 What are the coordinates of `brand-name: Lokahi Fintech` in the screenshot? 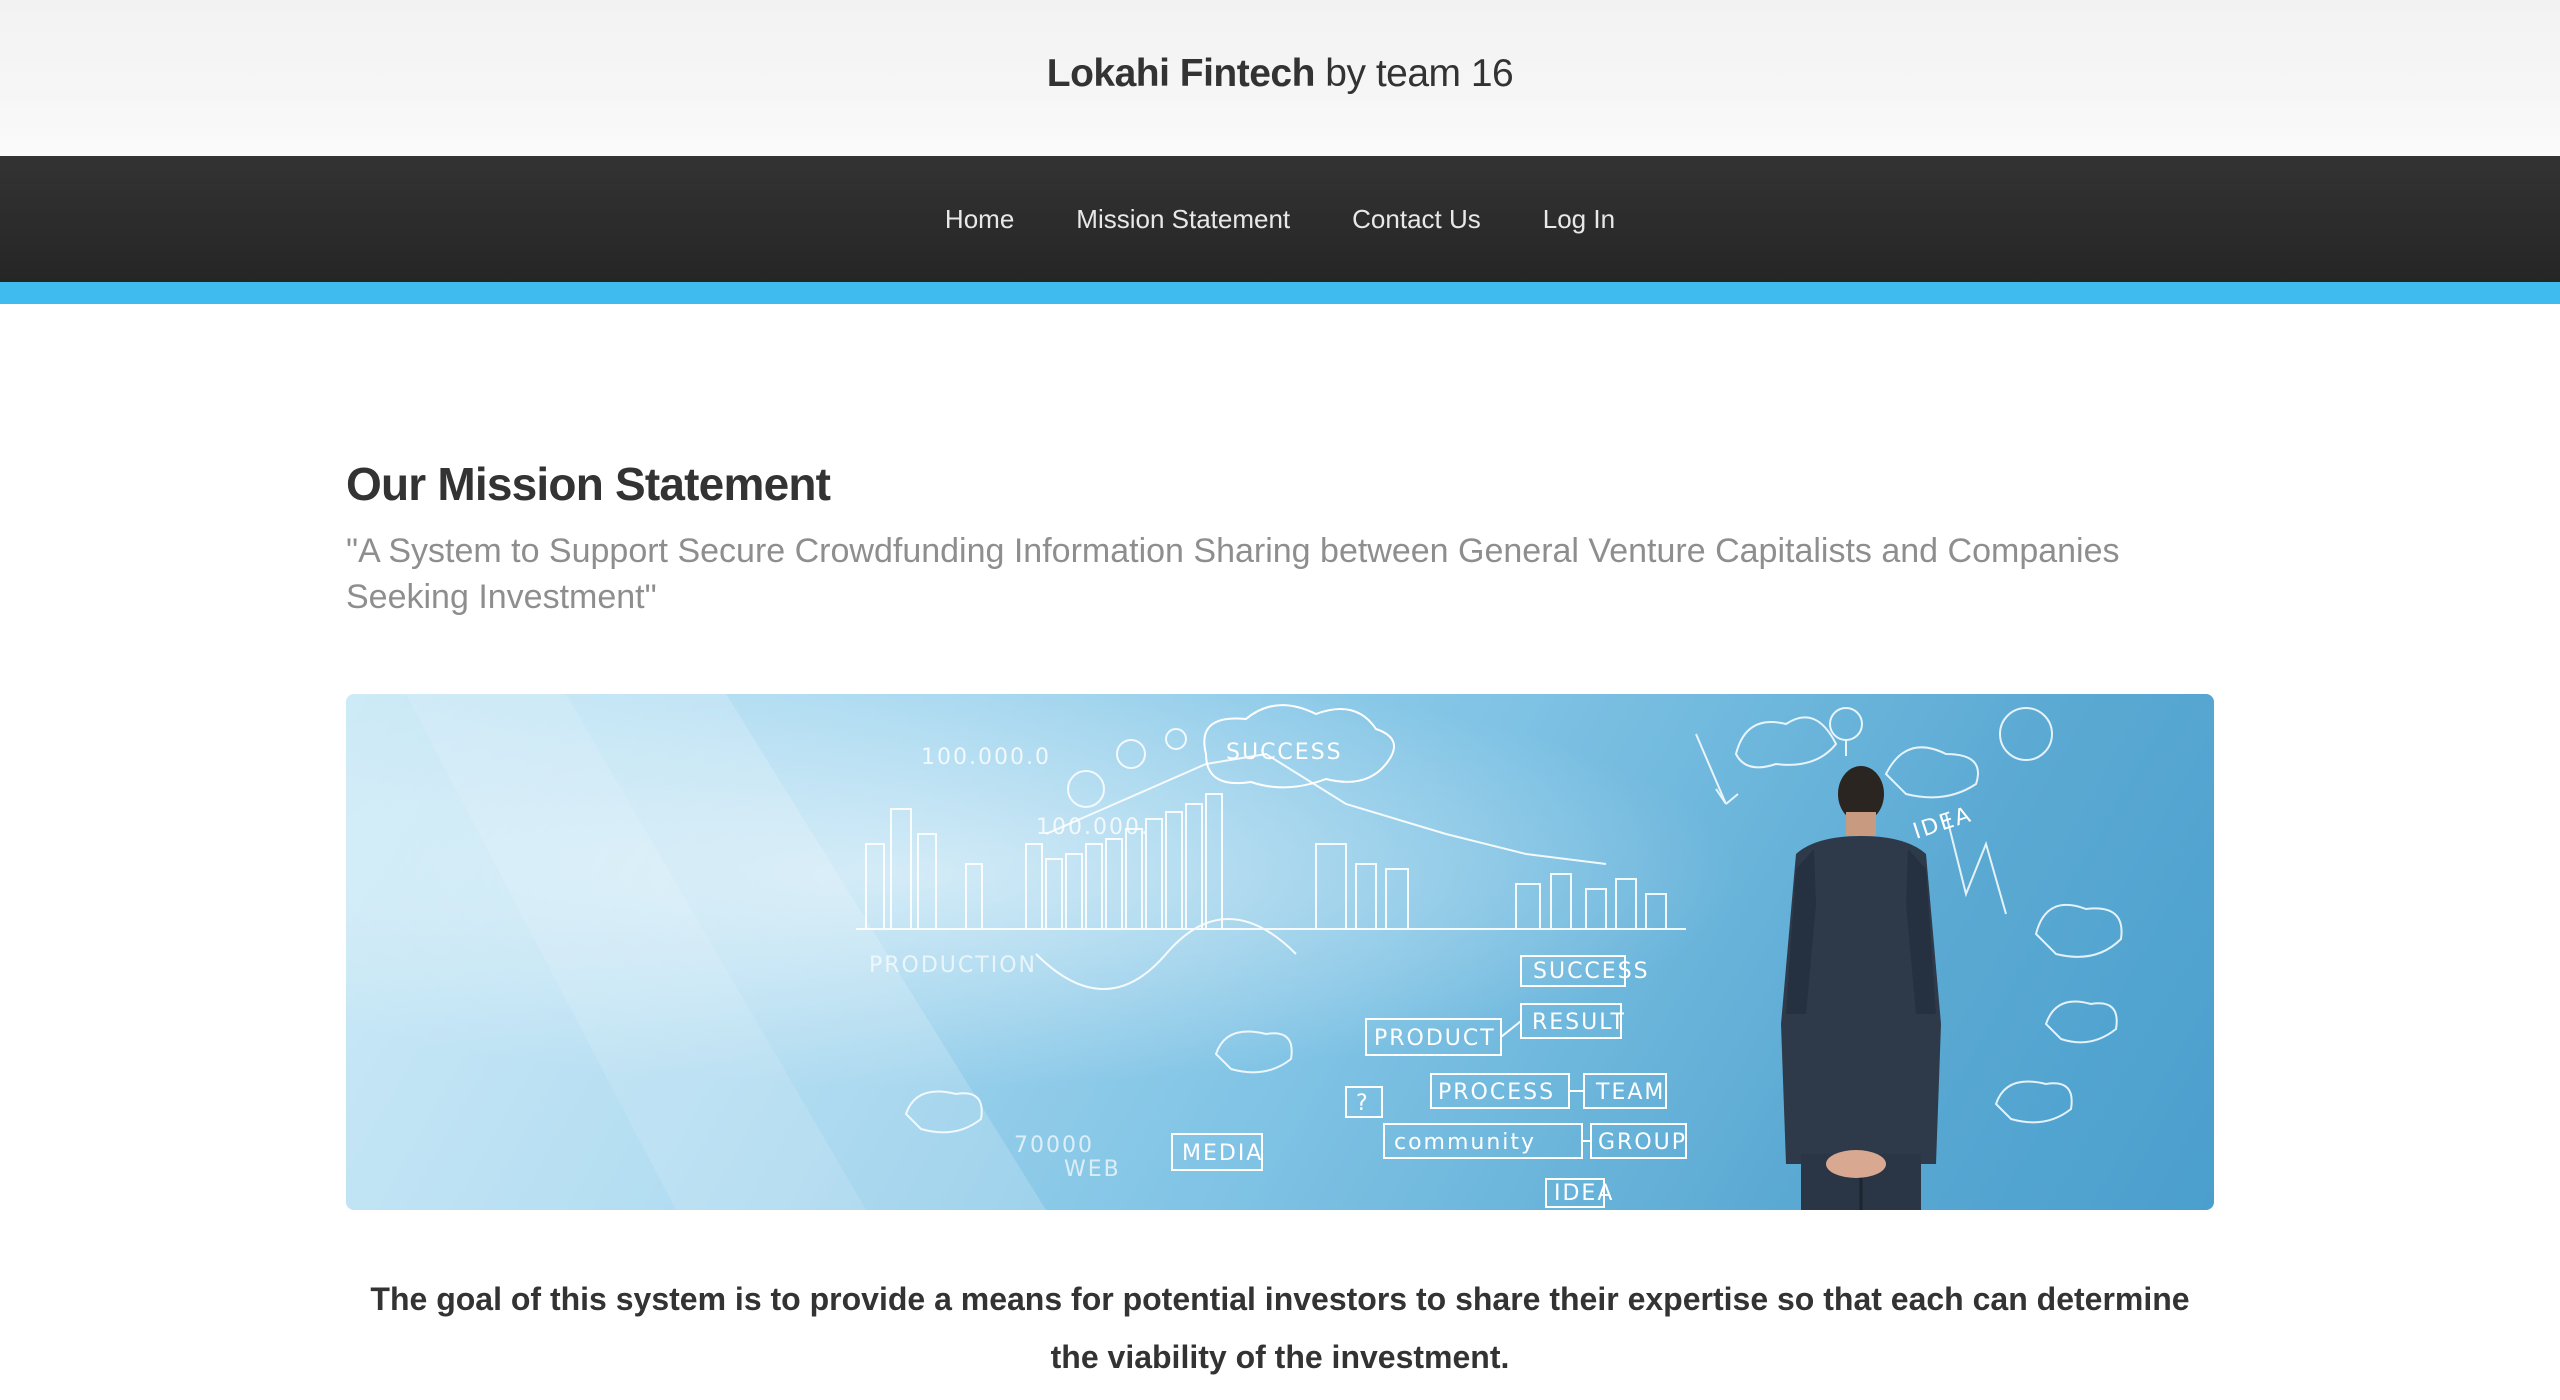 It's located at (1181, 73).